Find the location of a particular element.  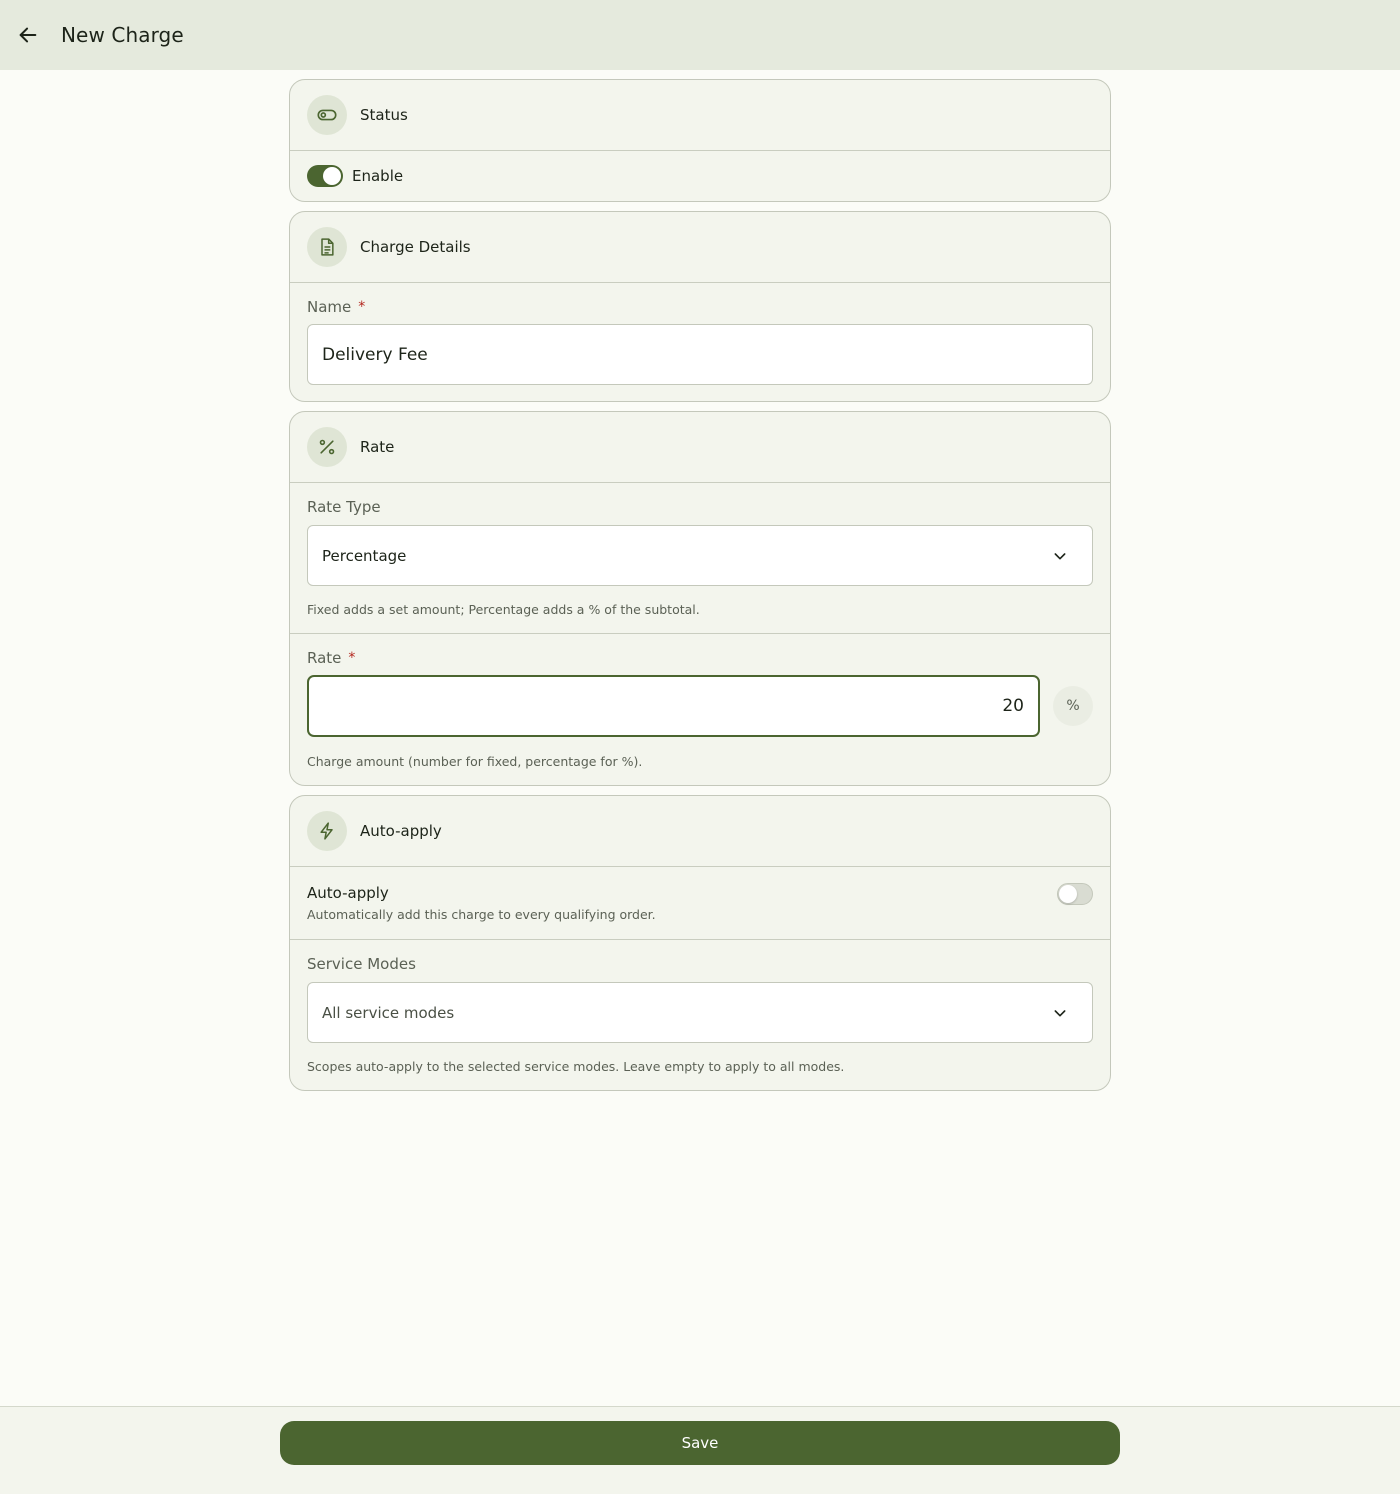

status-card-header: Status is located at coordinates (700, 115).